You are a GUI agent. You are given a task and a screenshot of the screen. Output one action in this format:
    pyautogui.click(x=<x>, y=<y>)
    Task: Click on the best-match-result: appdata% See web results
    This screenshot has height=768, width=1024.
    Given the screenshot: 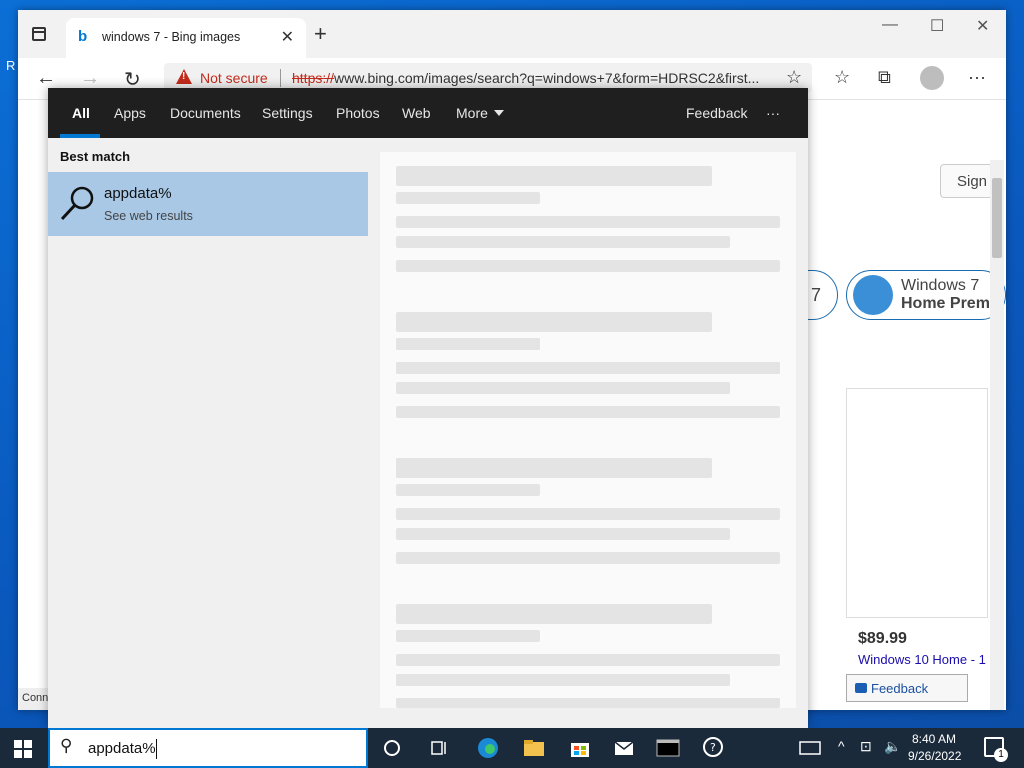 What is the action you would take?
    pyautogui.click(x=208, y=204)
    